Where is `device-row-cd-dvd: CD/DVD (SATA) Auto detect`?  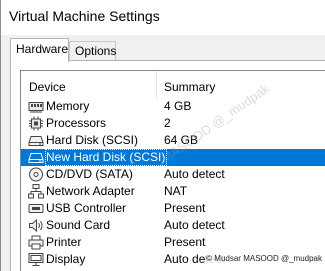
device-row-cd-dvd: CD/DVD (SATA) Auto detect is located at coordinates (173, 174).